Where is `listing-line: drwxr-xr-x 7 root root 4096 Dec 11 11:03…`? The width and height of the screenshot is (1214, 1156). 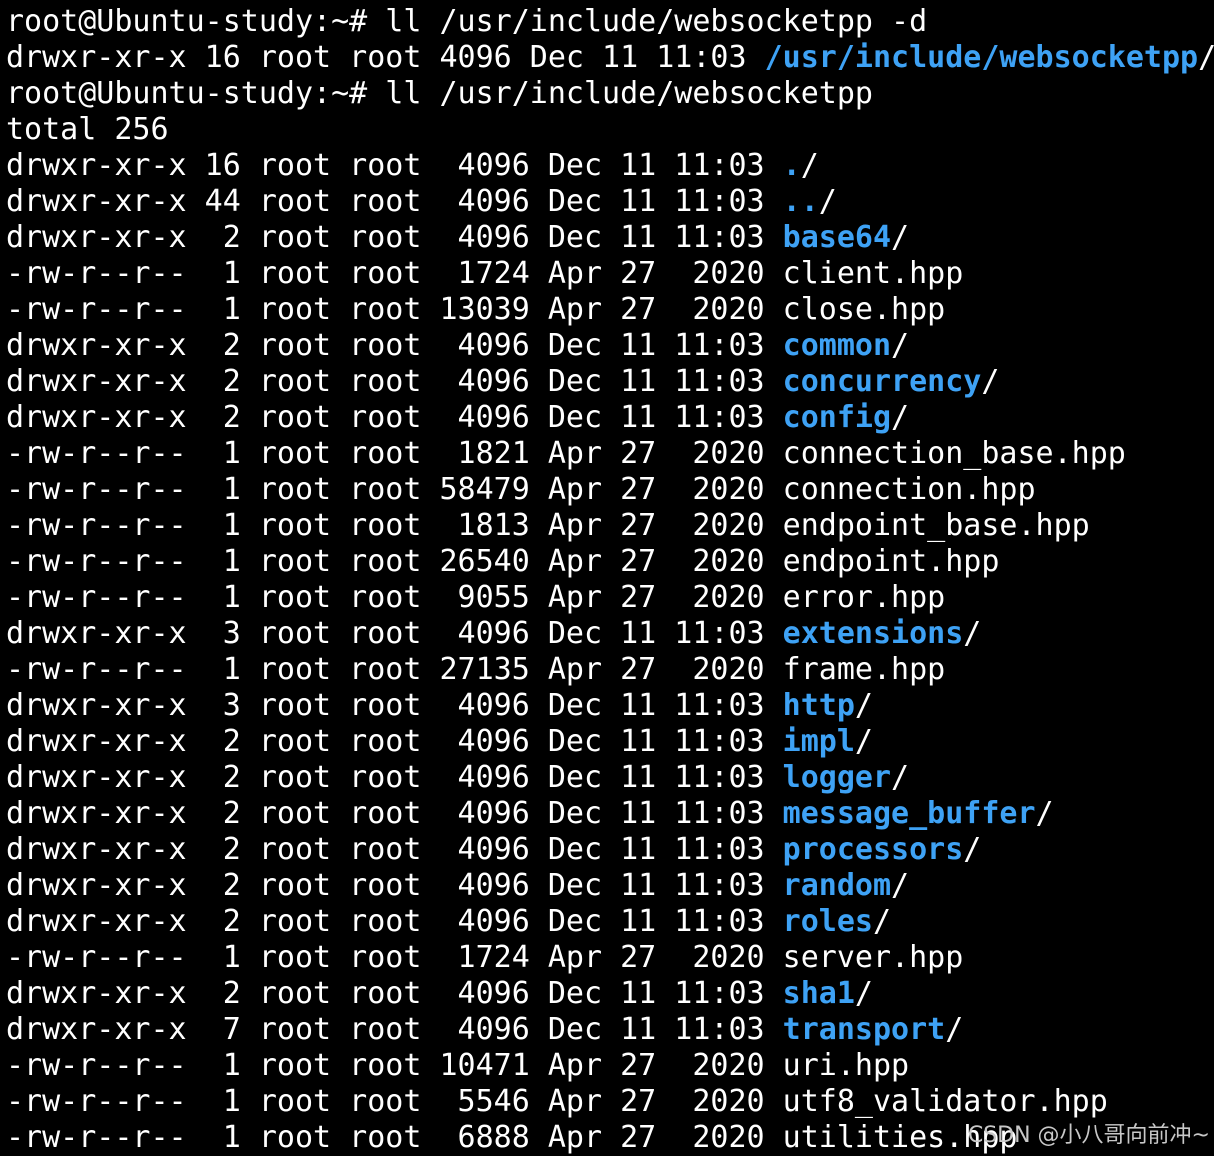 listing-line: drwxr-xr-x 7 root root 4096 Dec 11 11:03… is located at coordinates (610, 1030).